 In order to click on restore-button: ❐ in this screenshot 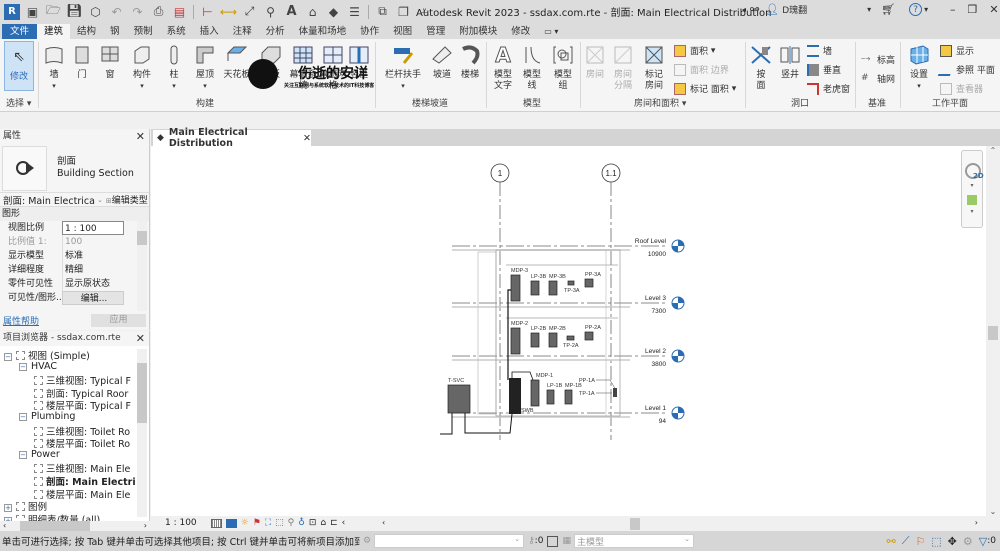, I will do `click(973, 9)`.